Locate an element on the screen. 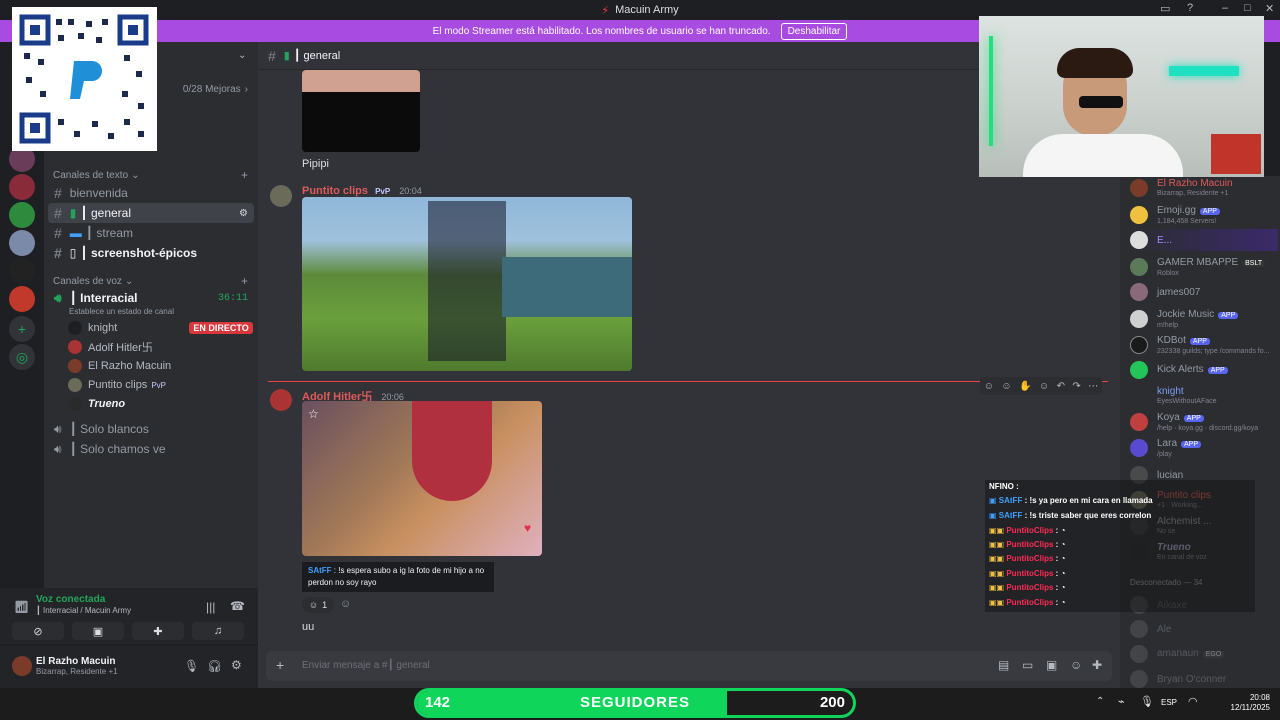 This screenshot has height=720, width=1280. wifi-icon: ◠ is located at coordinates (1193, 701).